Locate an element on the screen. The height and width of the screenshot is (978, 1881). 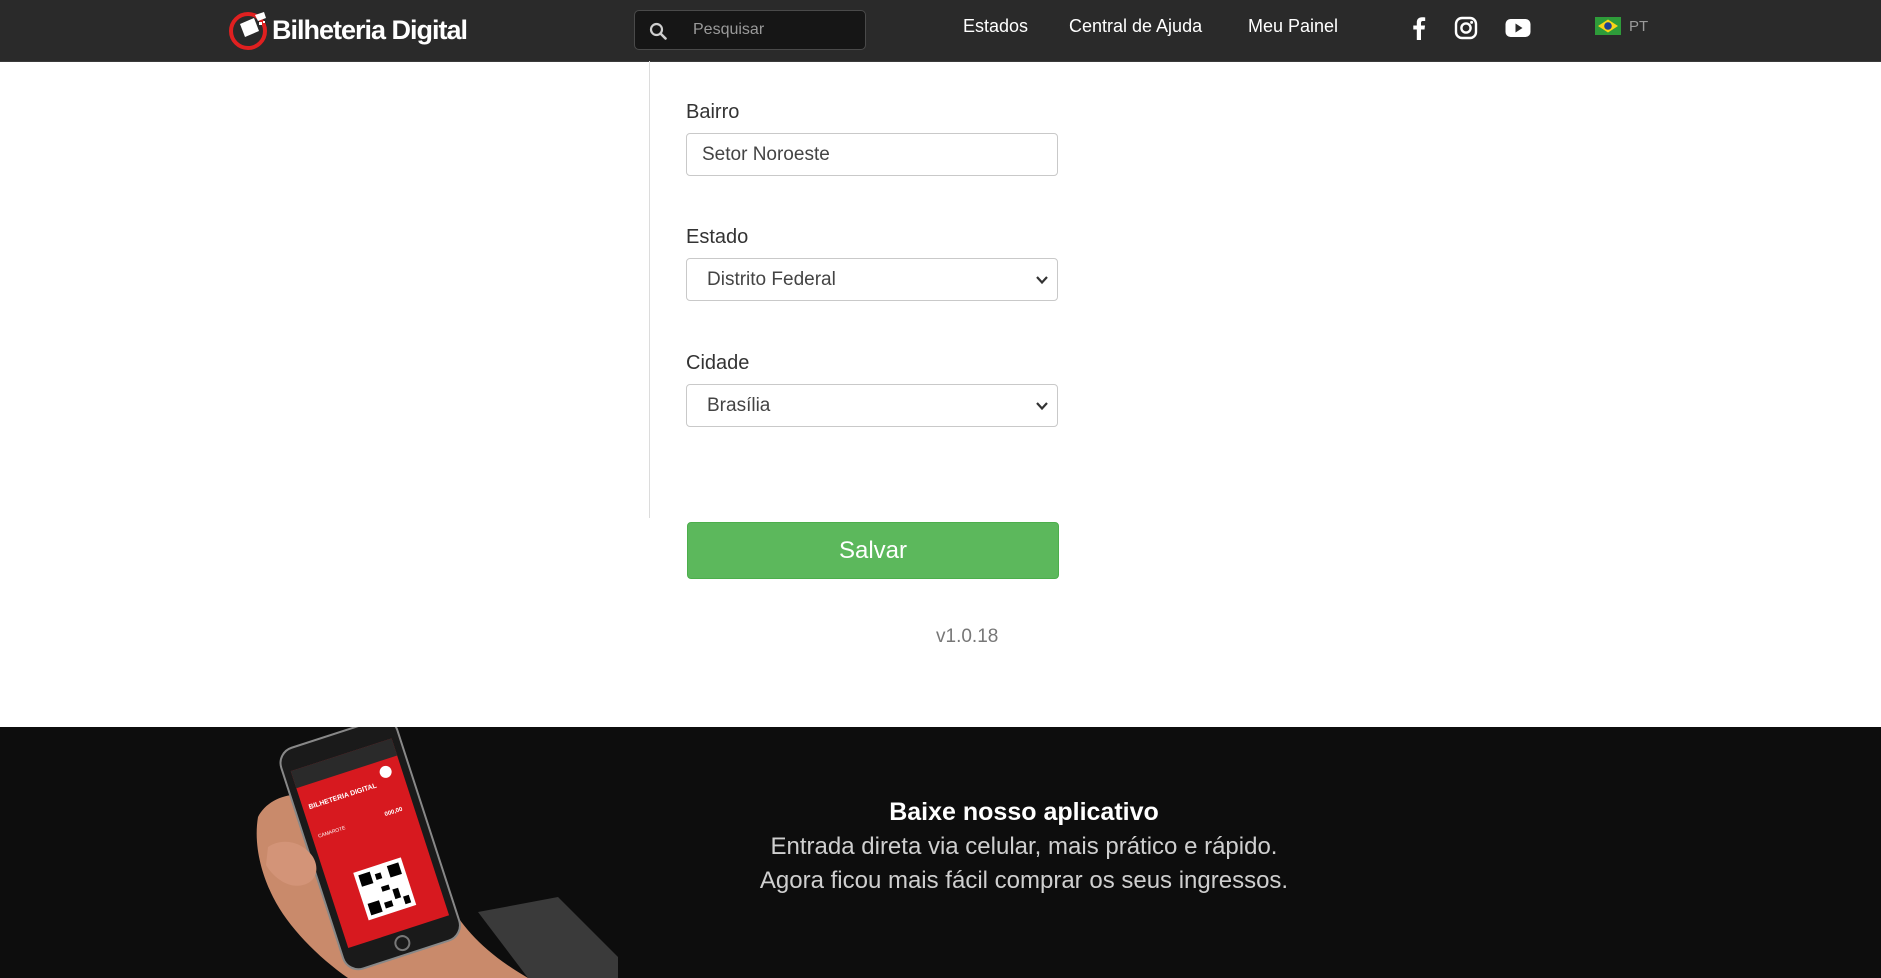
language-selector: PT is located at coordinates (1621, 26).